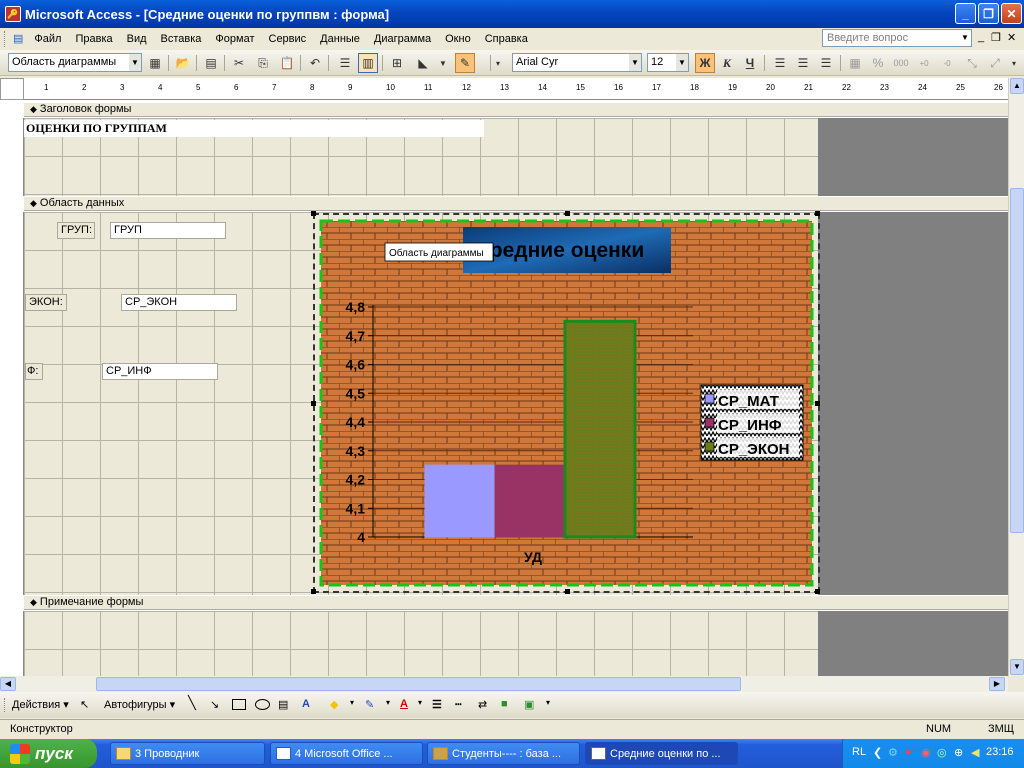 The image size is (1024, 768). I want to click on form-doc-icon: ▤, so click(18, 38).